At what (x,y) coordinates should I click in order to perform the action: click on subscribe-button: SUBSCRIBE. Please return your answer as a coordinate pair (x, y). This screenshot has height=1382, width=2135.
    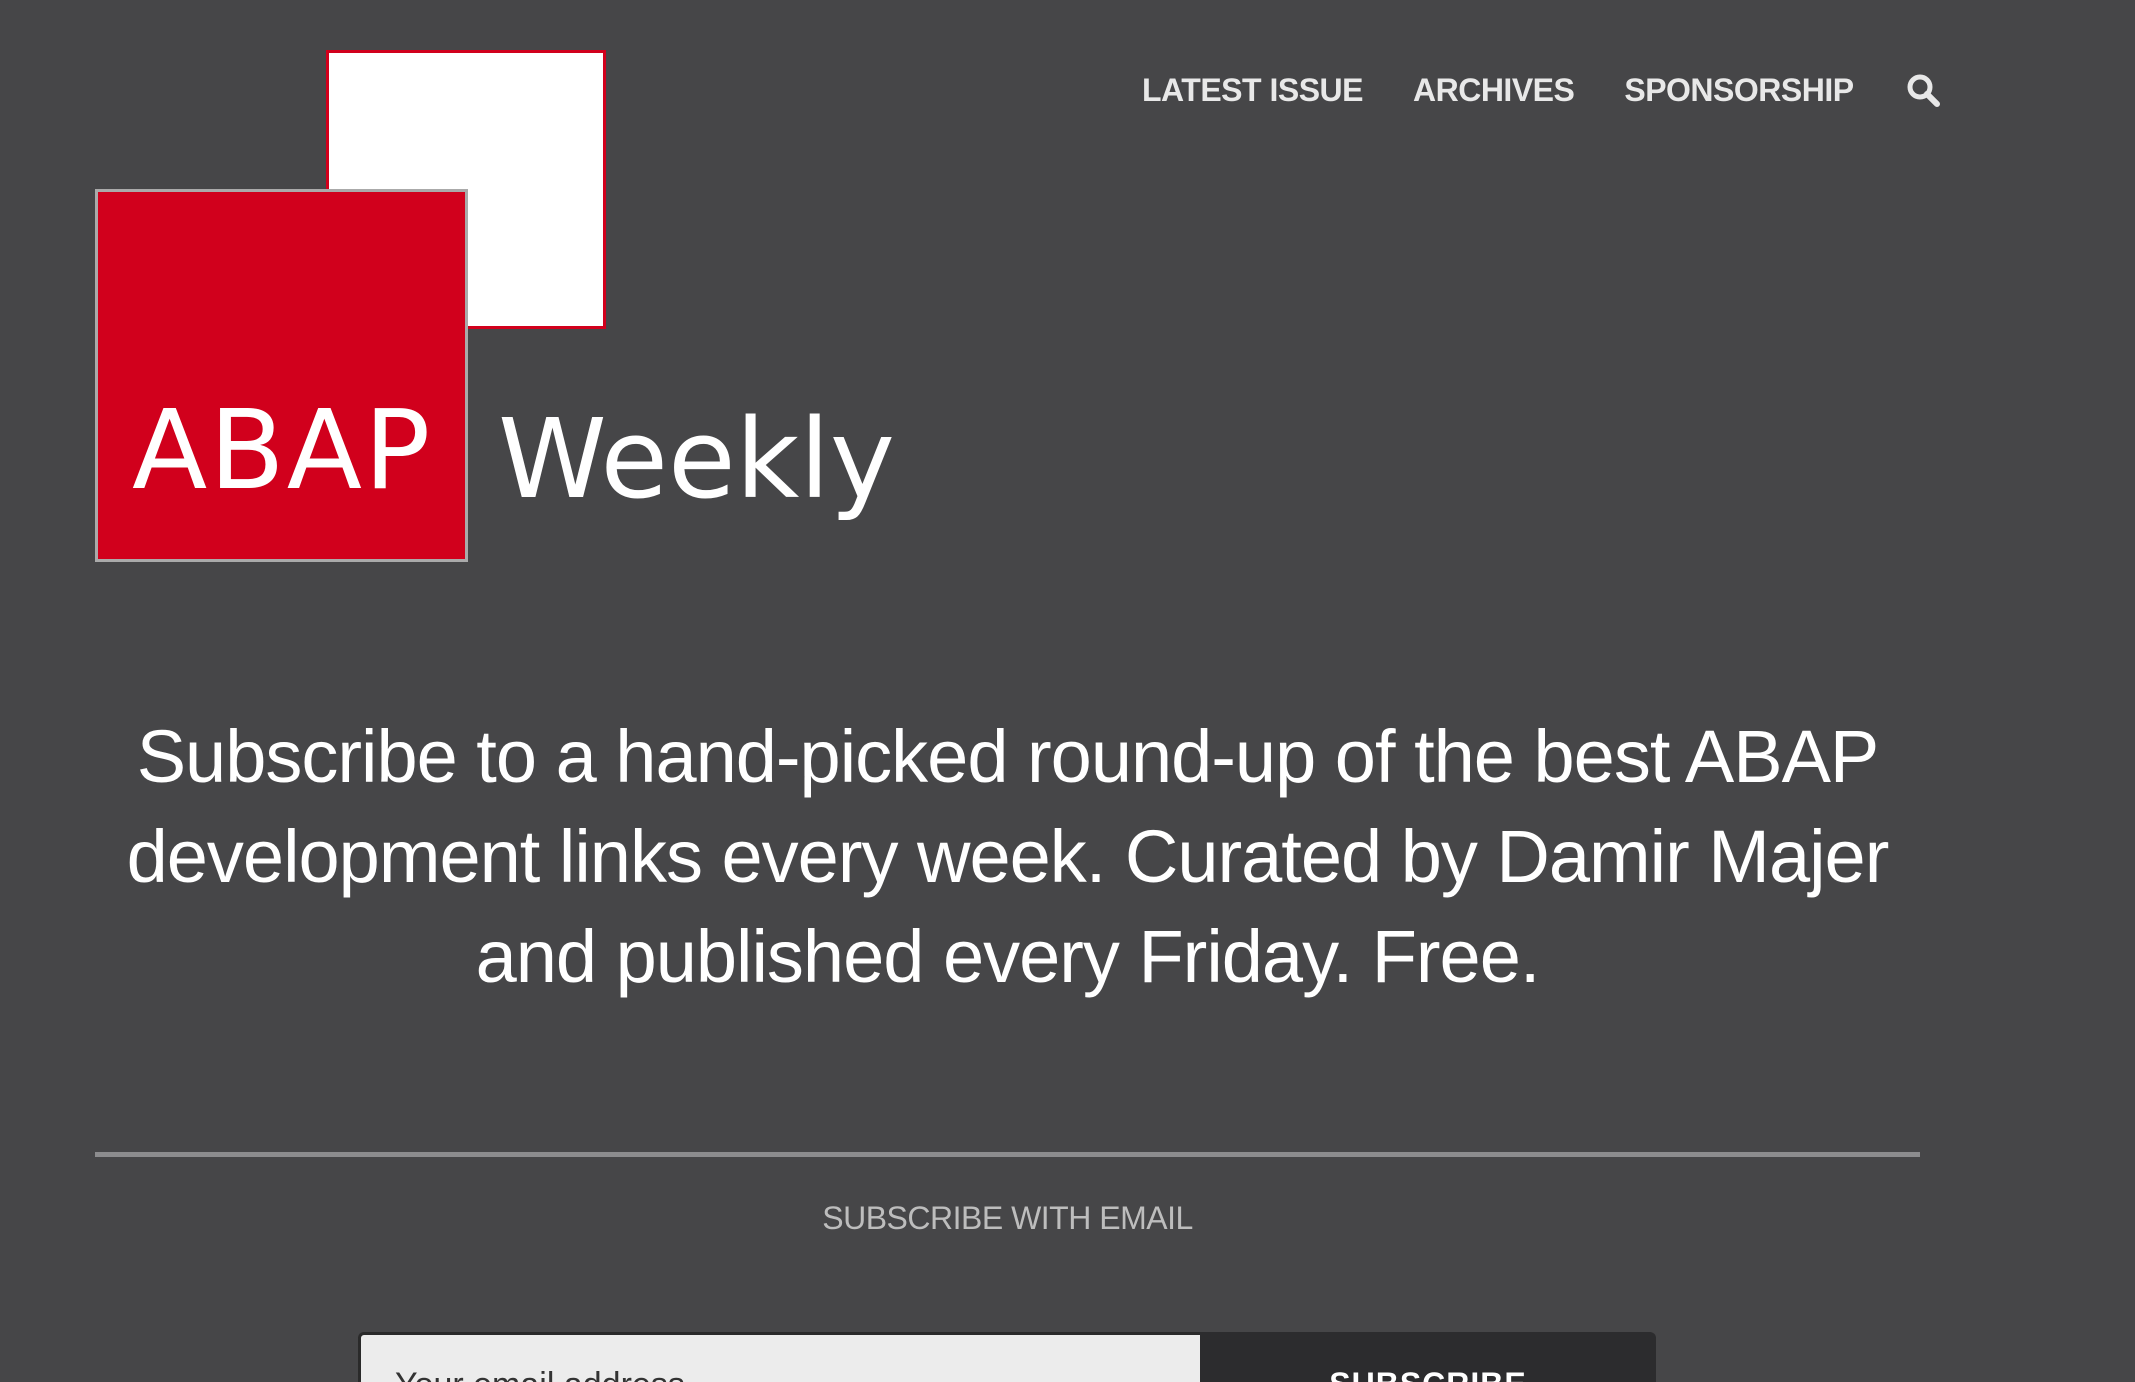
    Looking at the image, I should click on (1428, 1357).